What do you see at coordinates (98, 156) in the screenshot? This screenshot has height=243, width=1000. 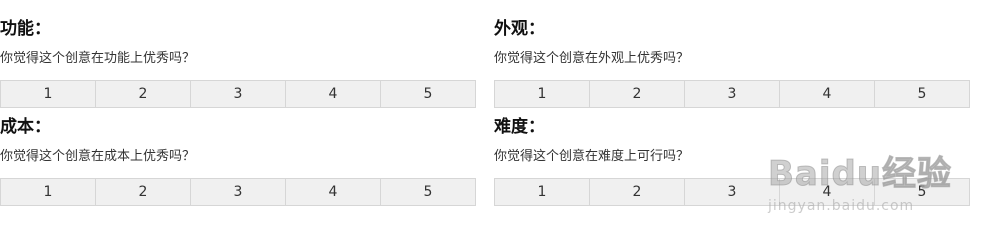 I see `criterion-question: 你觉得这个创意在成本上优秀吗？` at bounding box center [98, 156].